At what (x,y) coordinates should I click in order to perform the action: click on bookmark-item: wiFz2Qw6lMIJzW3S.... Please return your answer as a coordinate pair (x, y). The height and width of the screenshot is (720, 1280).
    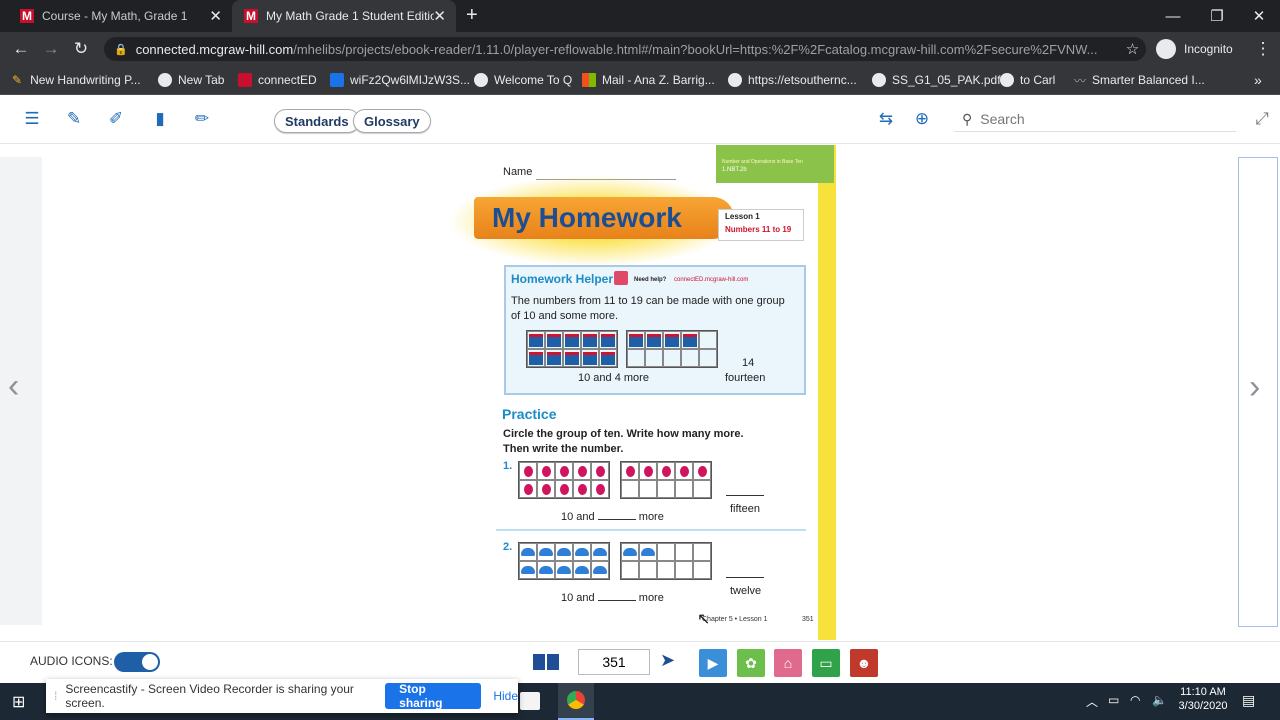
    Looking at the image, I should click on (400, 80).